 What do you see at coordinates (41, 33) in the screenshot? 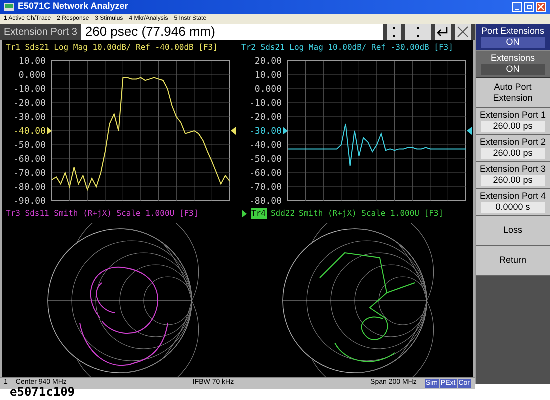
I see `entry-label: Extension Port 3` at bounding box center [41, 33].